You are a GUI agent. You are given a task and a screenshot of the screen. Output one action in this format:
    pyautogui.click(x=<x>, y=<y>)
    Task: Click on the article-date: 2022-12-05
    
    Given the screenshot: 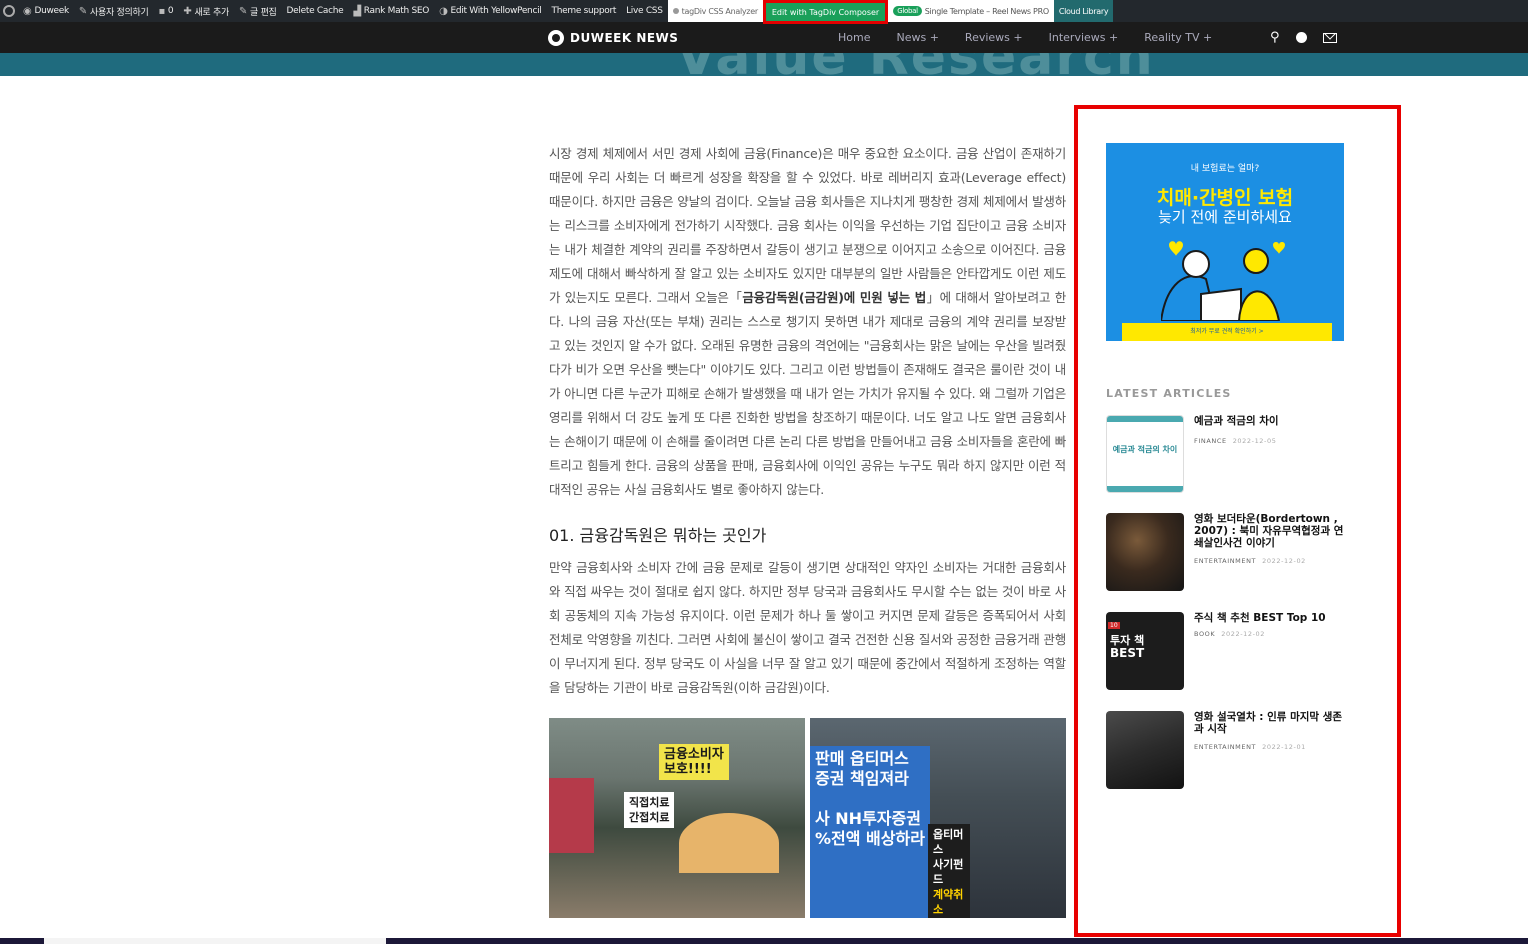 What is the action you would take?
    pyautogui.click(x=1254, y=441)
    